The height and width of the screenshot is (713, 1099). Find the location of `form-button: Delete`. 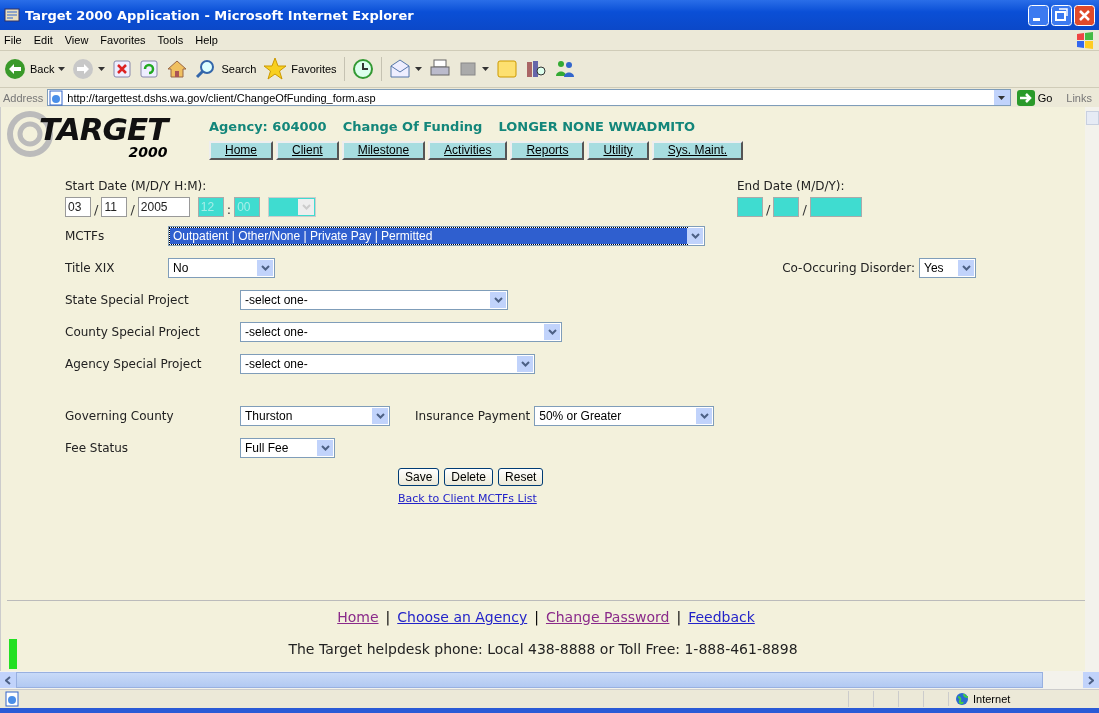

form-button: Delete is located at coordinates (469, 477).